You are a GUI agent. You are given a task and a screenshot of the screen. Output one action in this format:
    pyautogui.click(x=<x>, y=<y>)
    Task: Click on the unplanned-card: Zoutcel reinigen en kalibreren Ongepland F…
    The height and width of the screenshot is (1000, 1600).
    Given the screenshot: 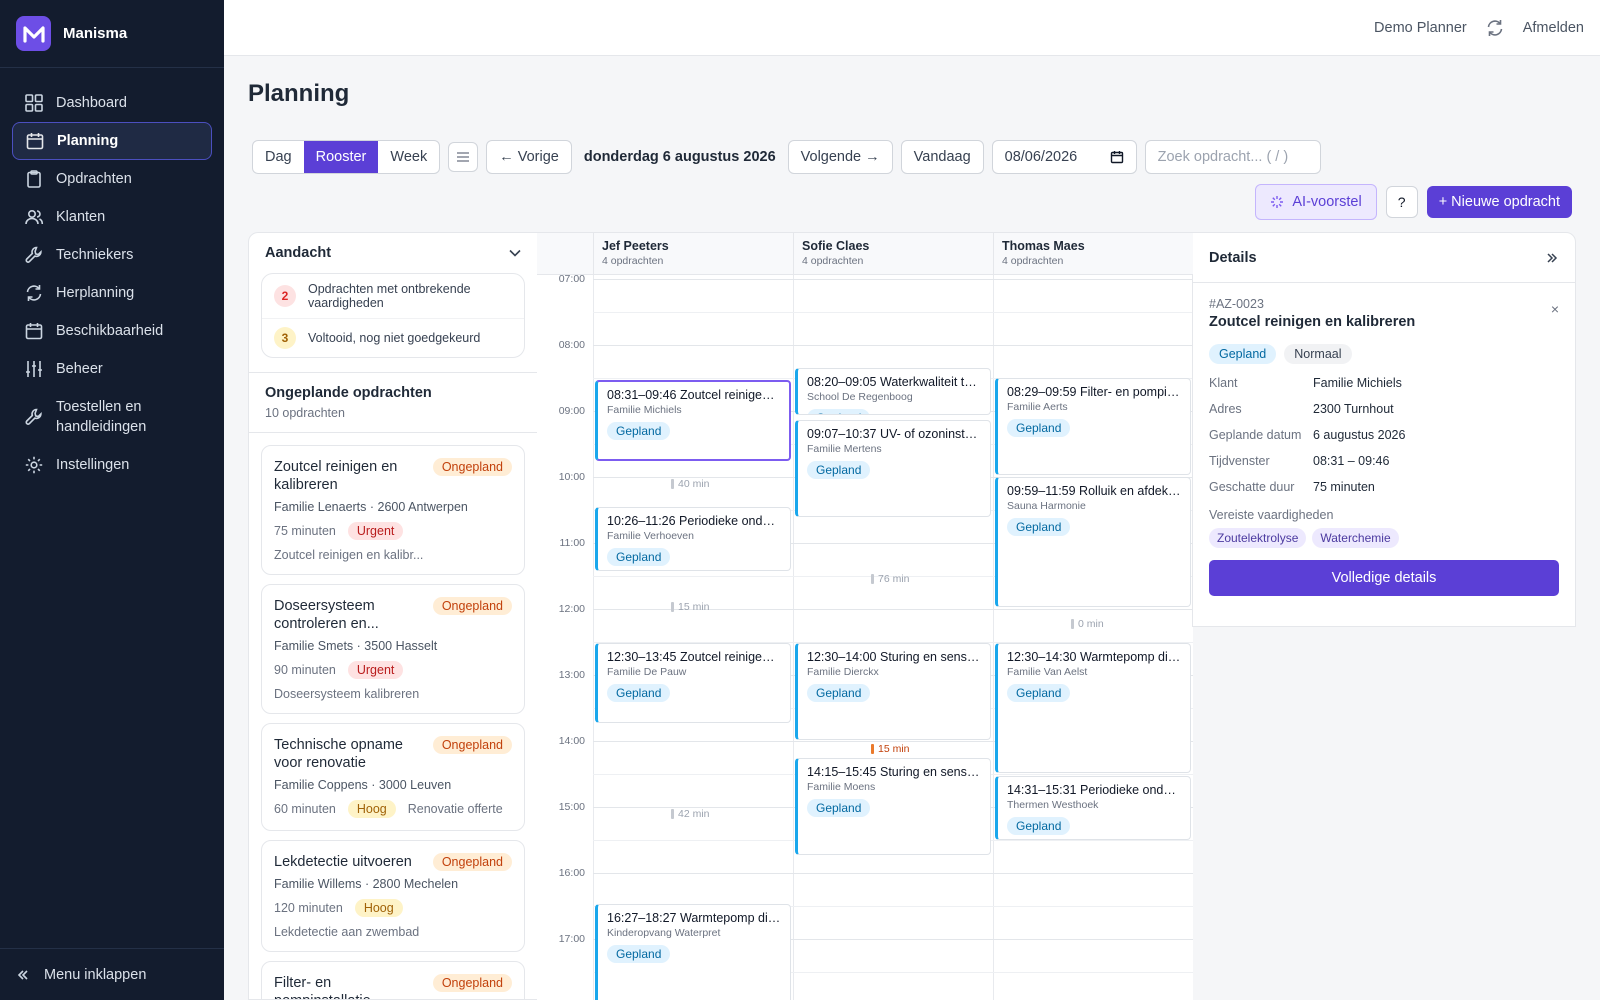 What is the action you would take?
    pyautogui.click(x=393, y=510)
    